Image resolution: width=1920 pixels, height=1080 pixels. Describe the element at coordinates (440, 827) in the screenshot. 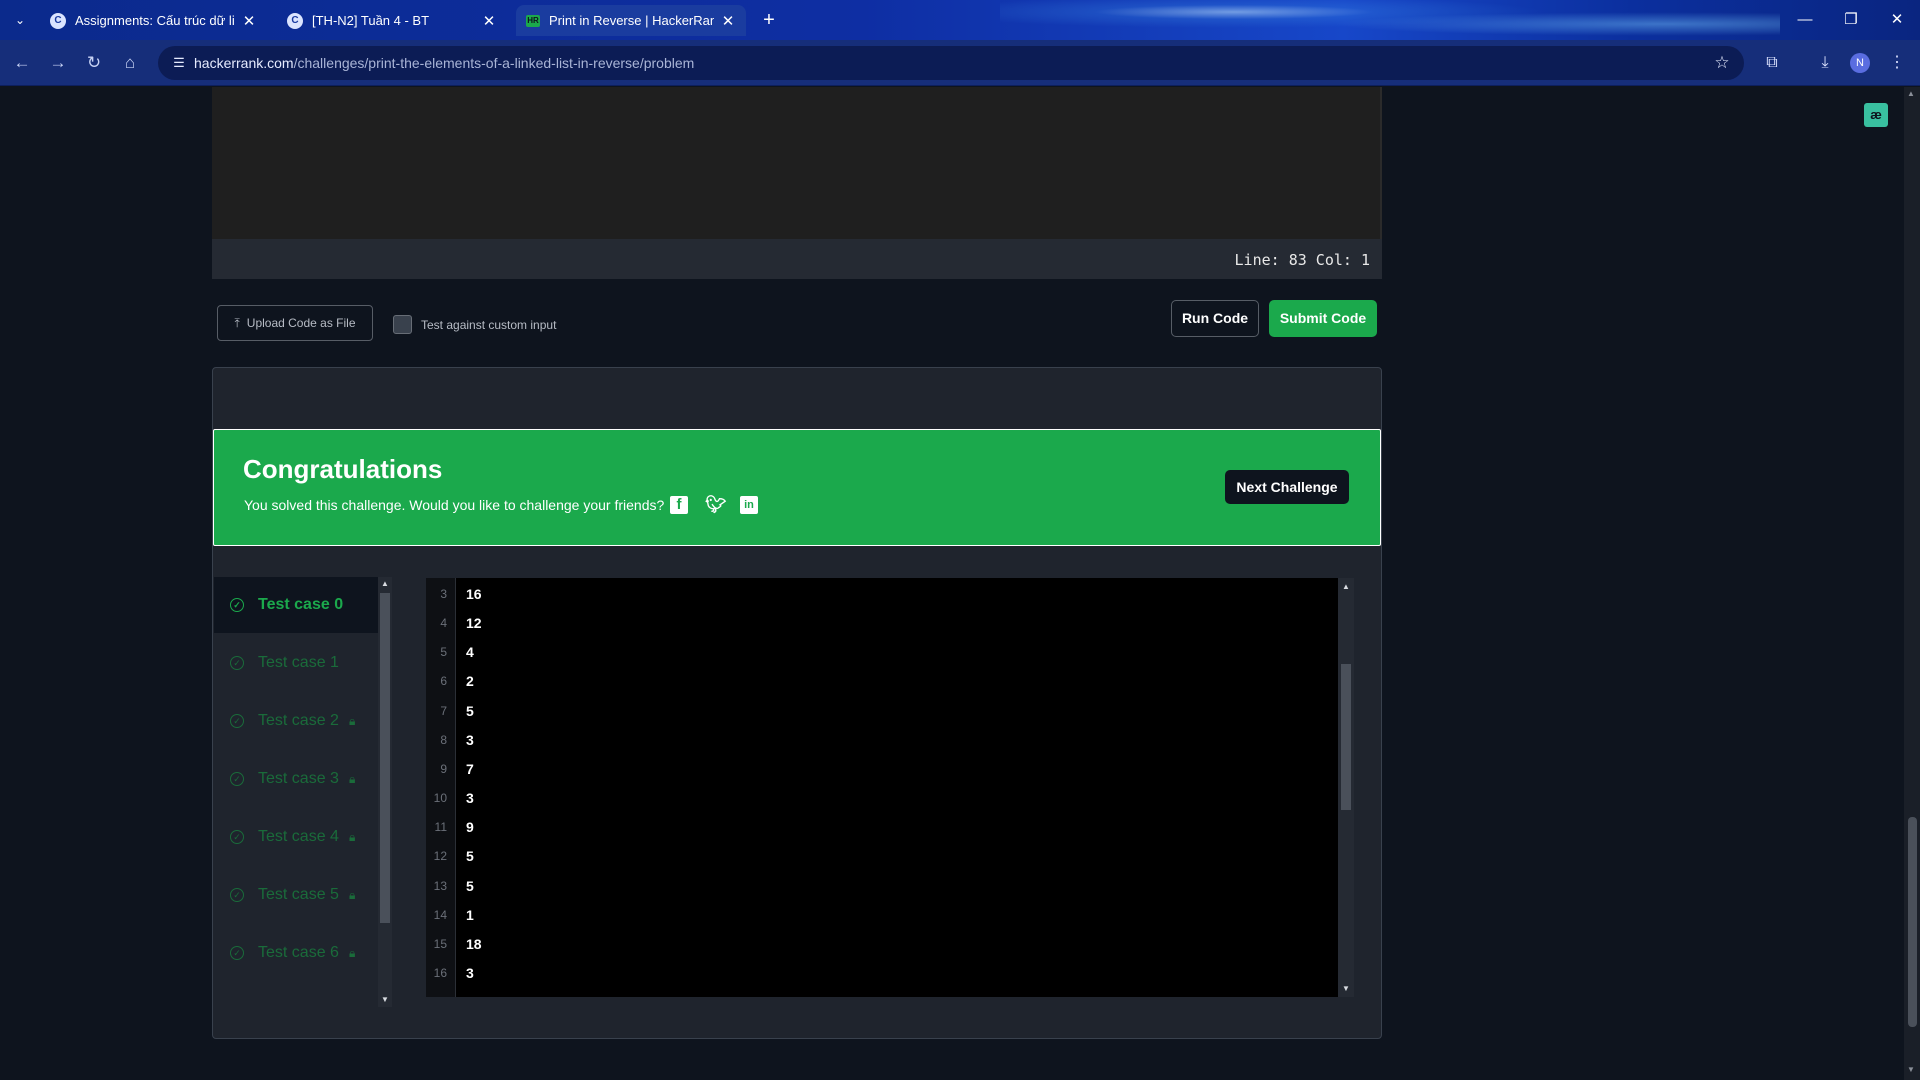

I see `line-number: 11` at that location.